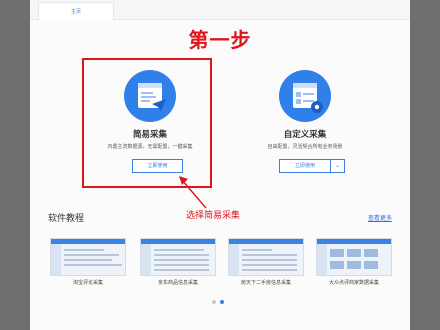 This screenshot has width=440, height=330. I want to click on tutorial-item: 京东商品信息采集, so click(178, 266).